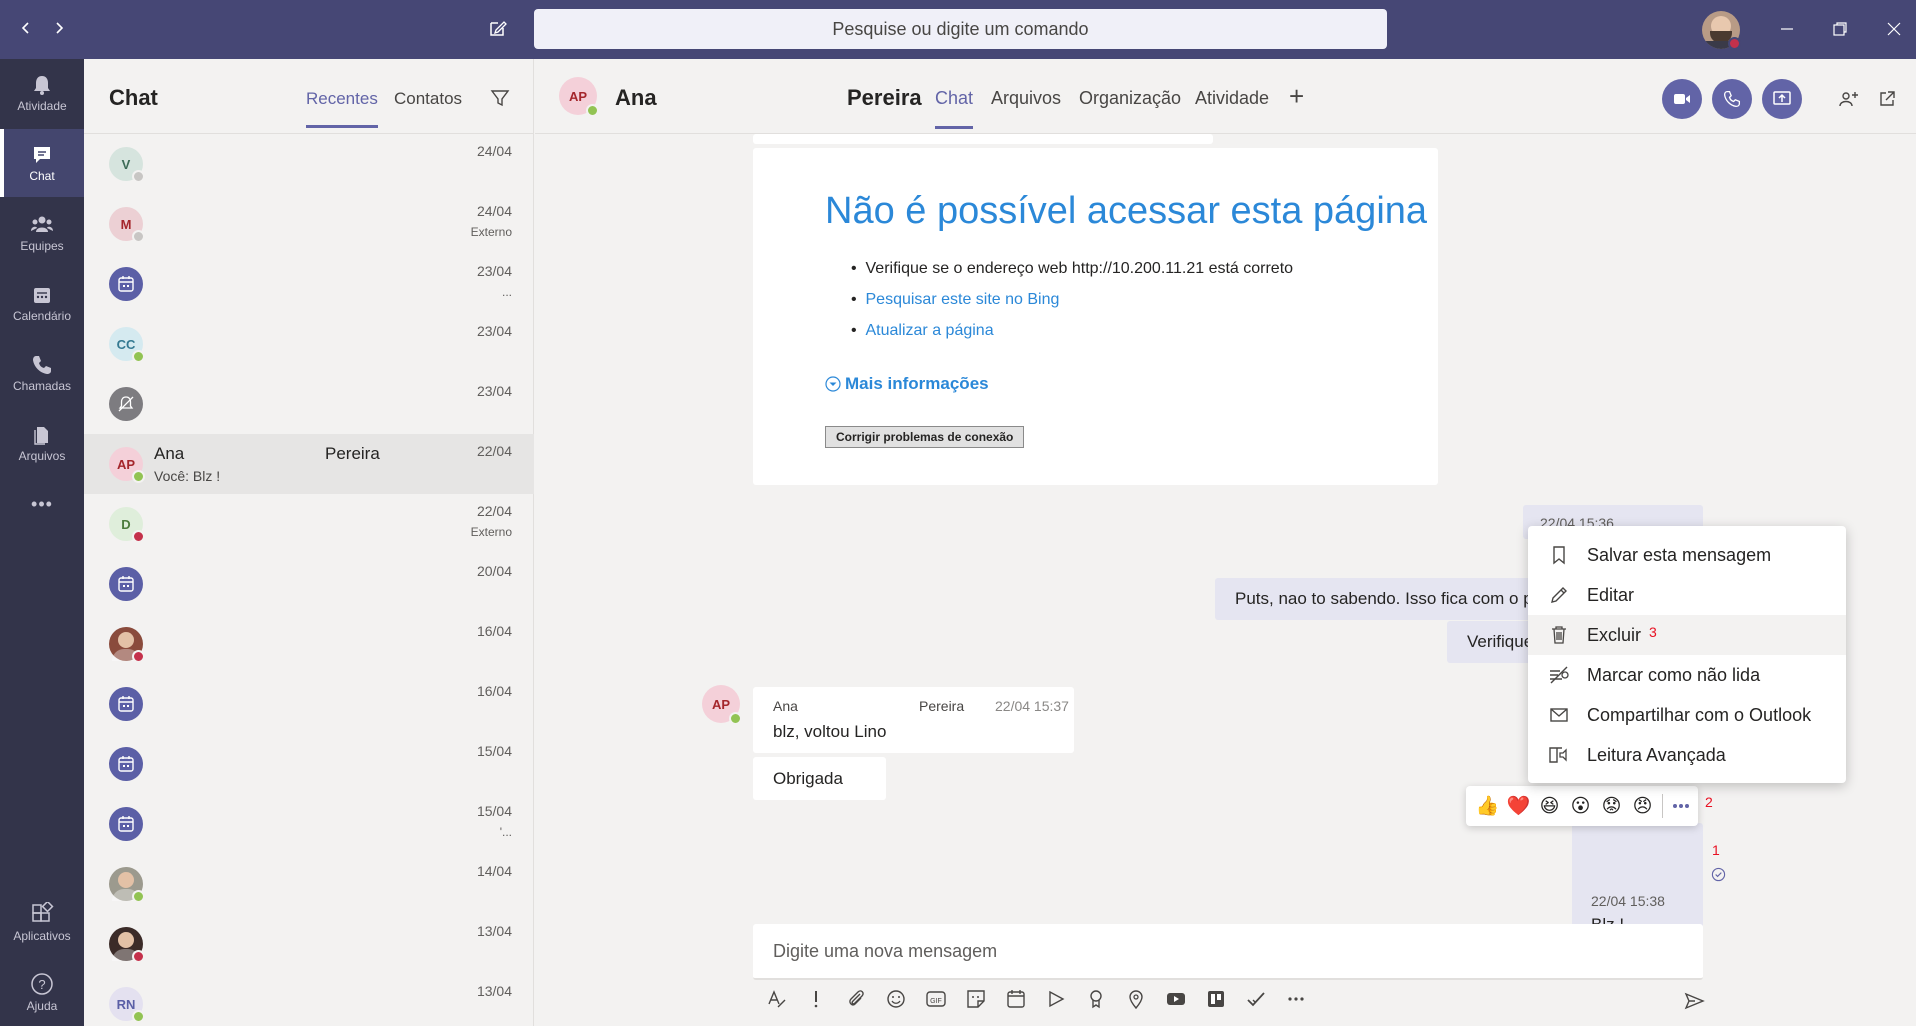  What do you see at coordinates (498, 28) in the screenshot?
I see `new-chat-icon` at bounding box center [498, 28].